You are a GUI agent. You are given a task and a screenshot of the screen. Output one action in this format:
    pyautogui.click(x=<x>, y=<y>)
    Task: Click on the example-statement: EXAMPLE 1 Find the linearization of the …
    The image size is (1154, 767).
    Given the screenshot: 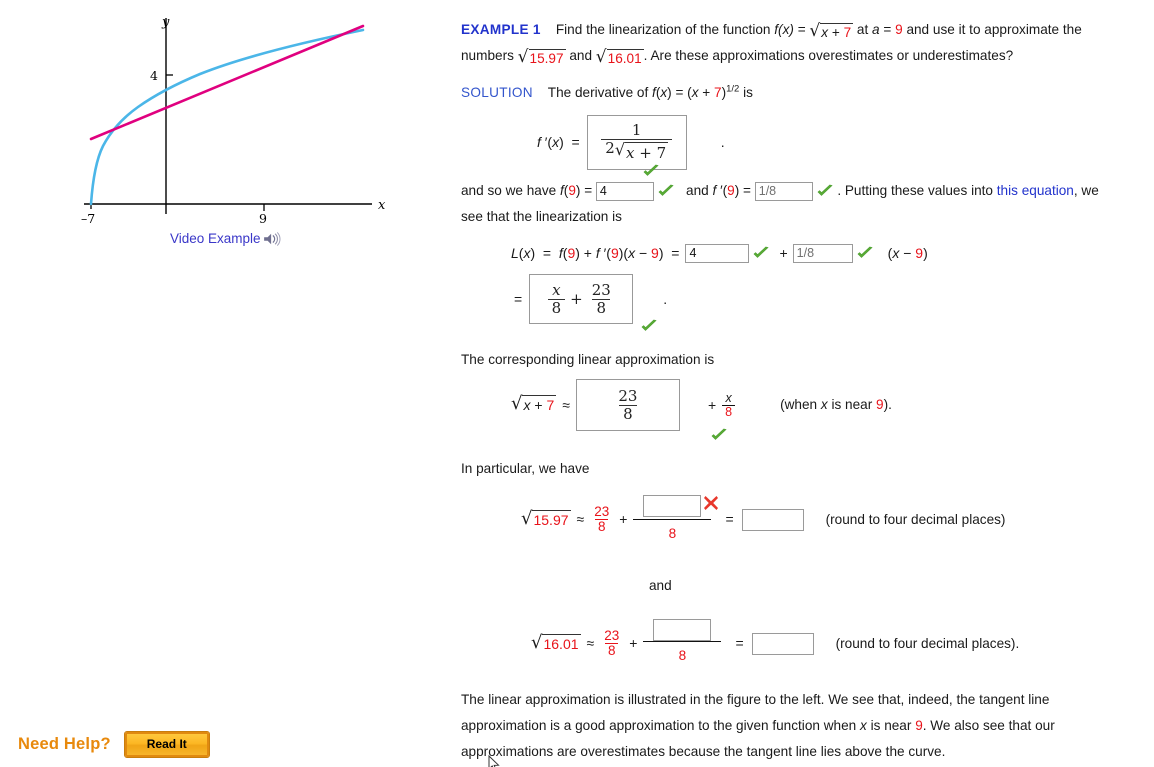 What is the action you would take?
    pyautogui.click(x=771, y=44)
    